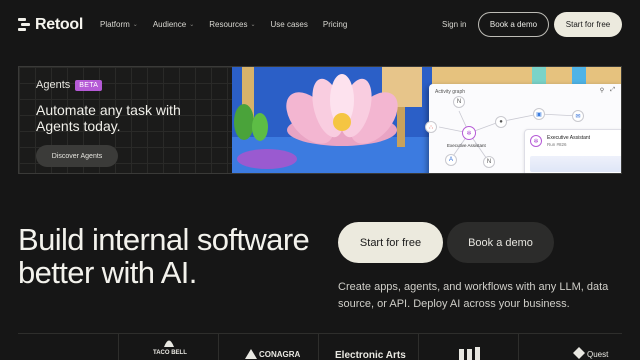  What do you see at coordinates (370, 355) in the screenshot?
I see `logo-electronic-arts: Electronic Arts` at bounding box center [370, 355].